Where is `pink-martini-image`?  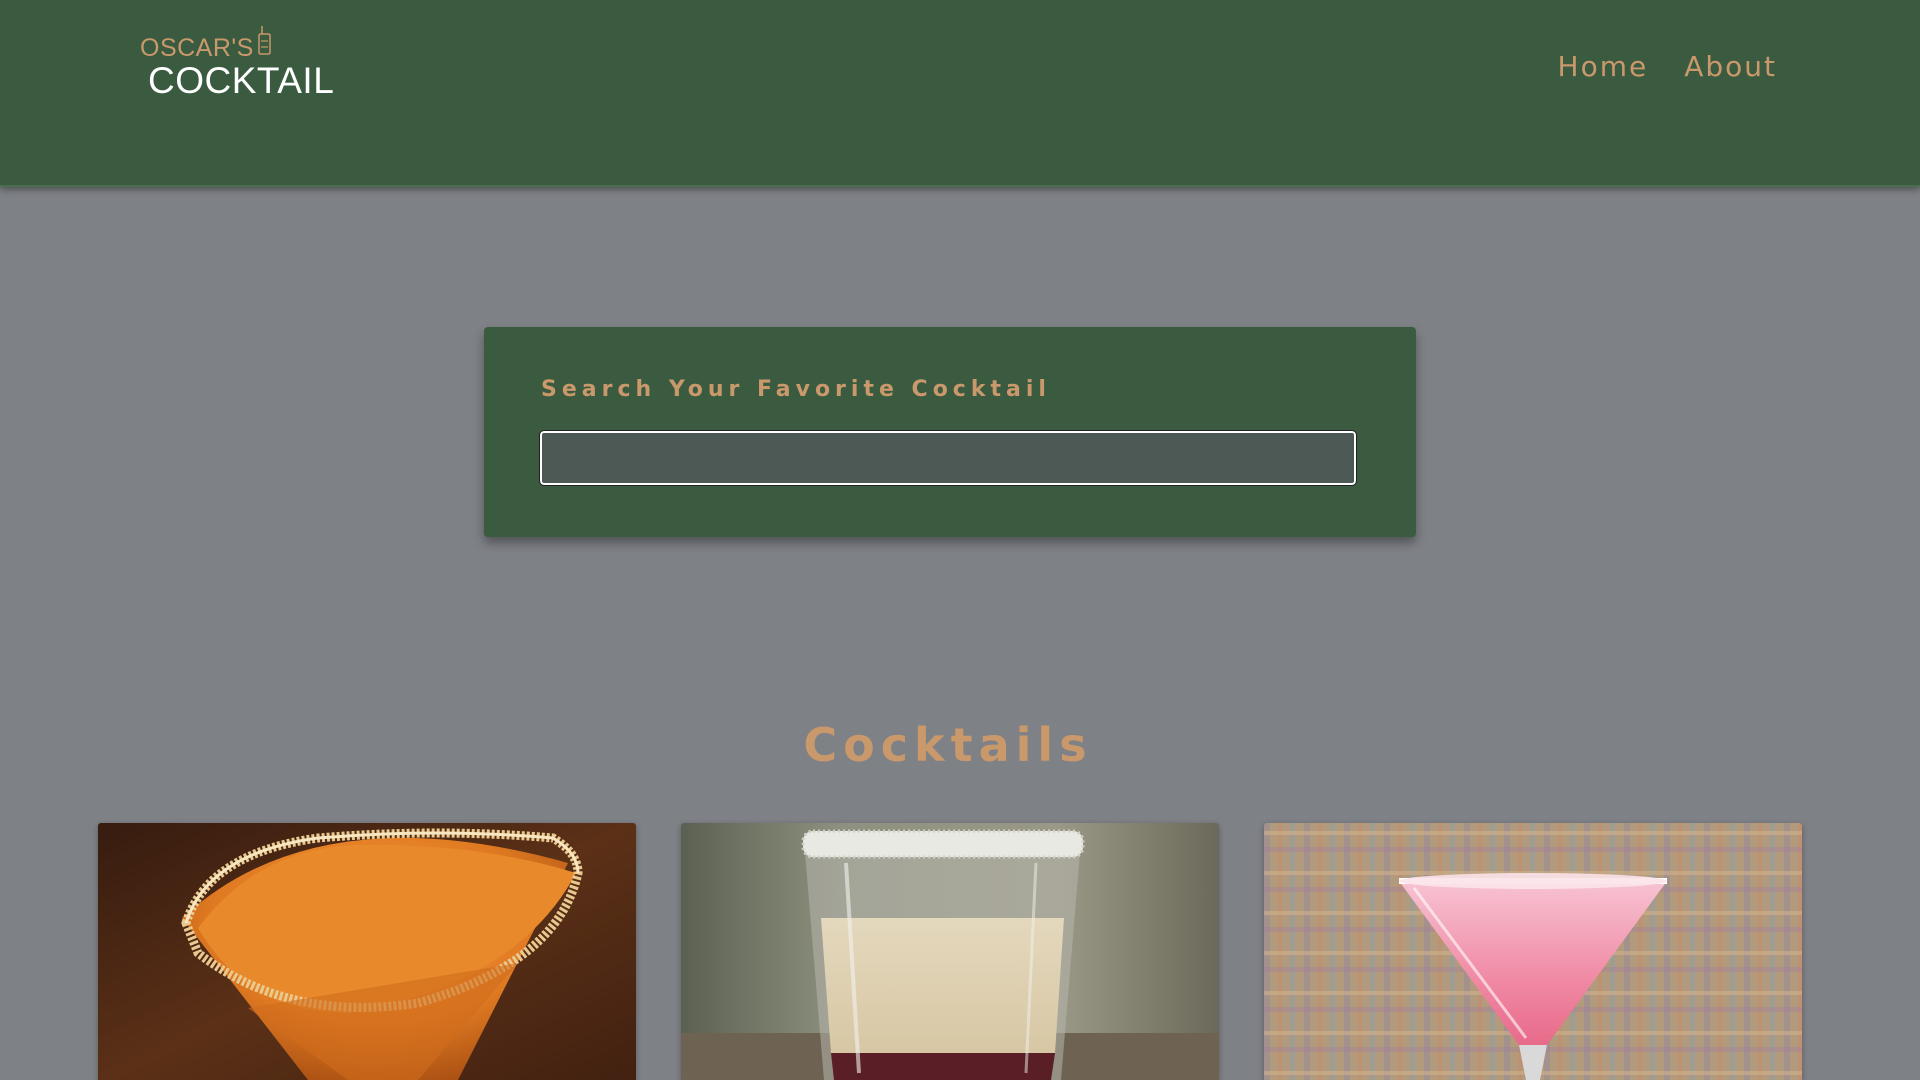
pink-martini-image is located at coordinates (1533, 951).